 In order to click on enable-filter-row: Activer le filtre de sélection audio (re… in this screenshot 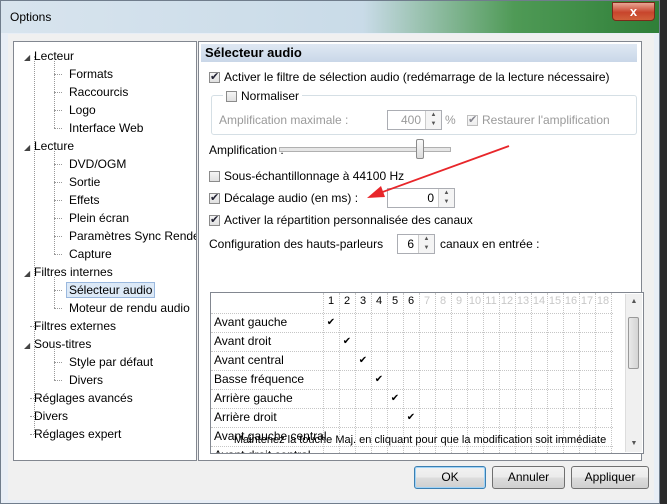, I will do `click(409, 77)`.